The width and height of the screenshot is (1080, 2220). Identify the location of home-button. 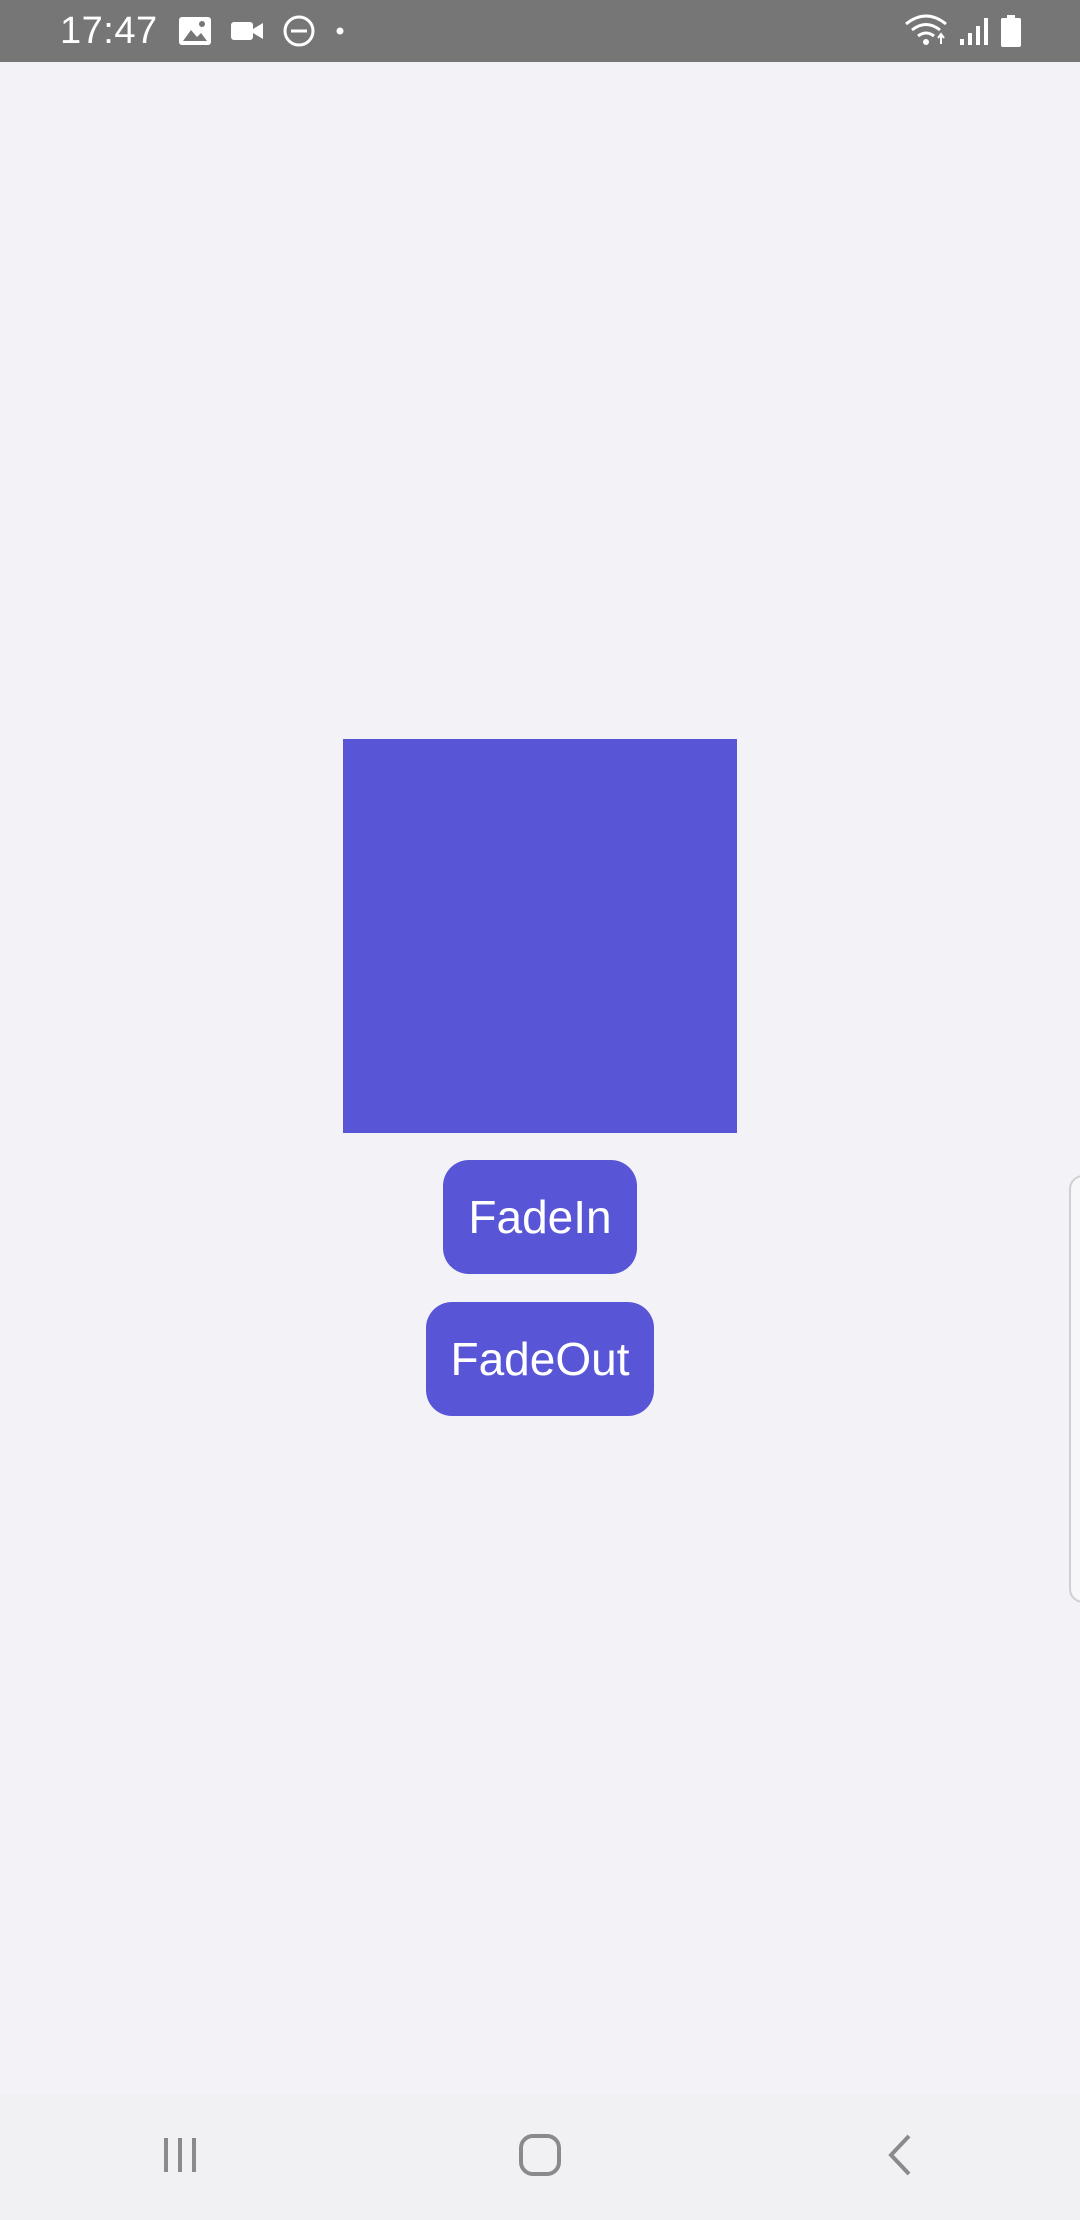
(540, 2157).